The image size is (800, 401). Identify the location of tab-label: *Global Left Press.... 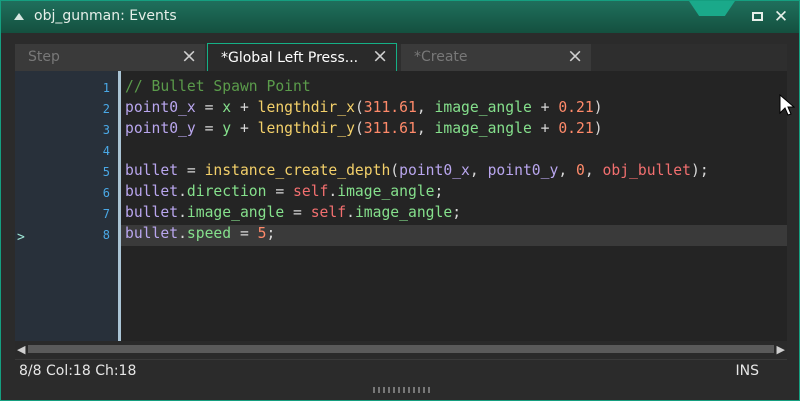
(290, 58).